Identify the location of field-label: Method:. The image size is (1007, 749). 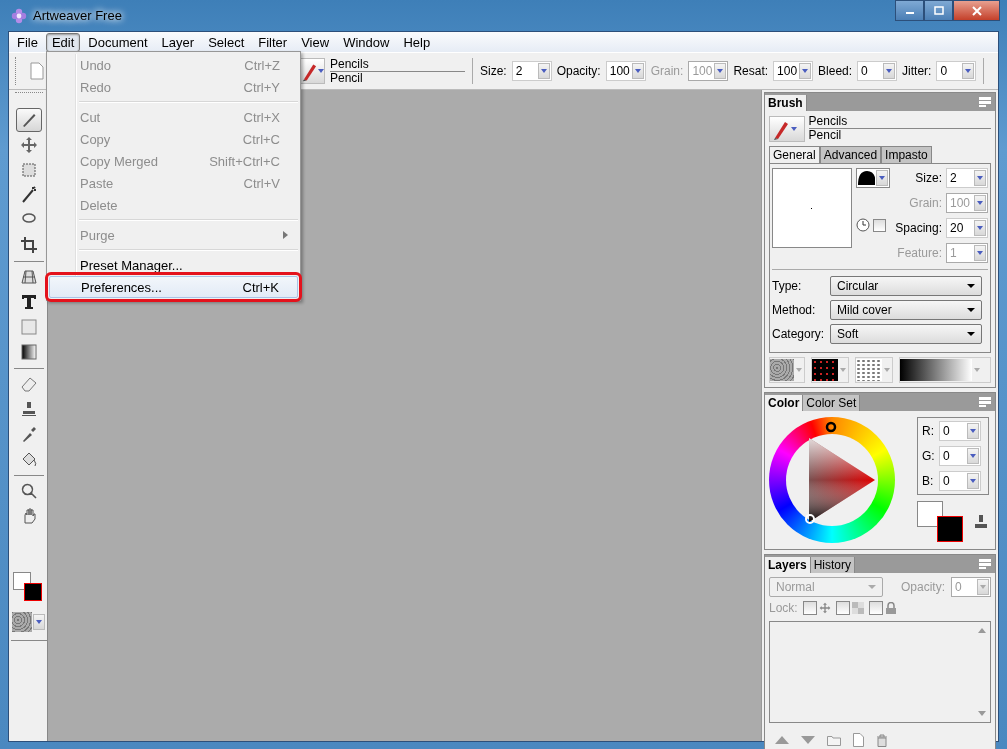
(794, 310).